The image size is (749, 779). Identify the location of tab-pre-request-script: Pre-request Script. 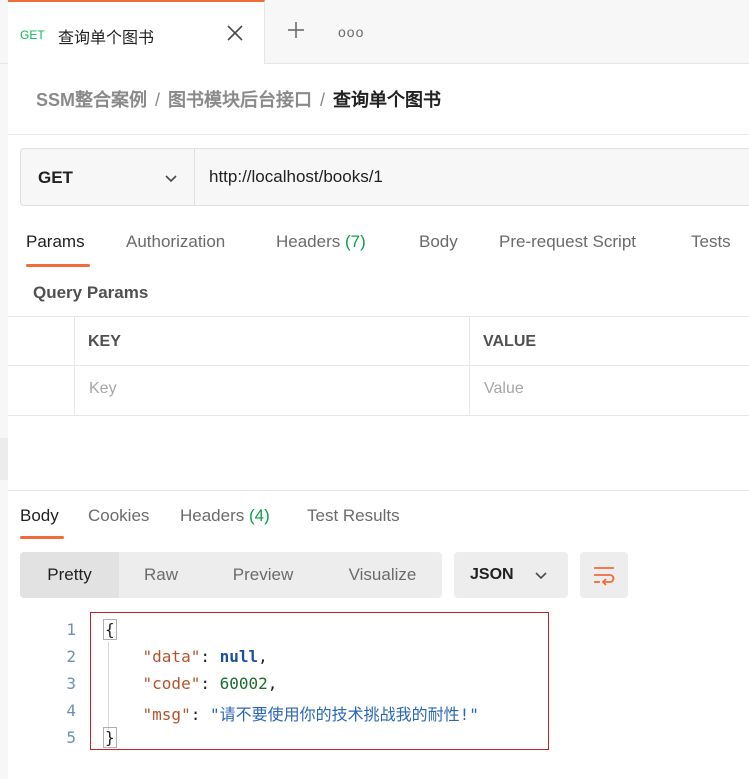
(567, 242).